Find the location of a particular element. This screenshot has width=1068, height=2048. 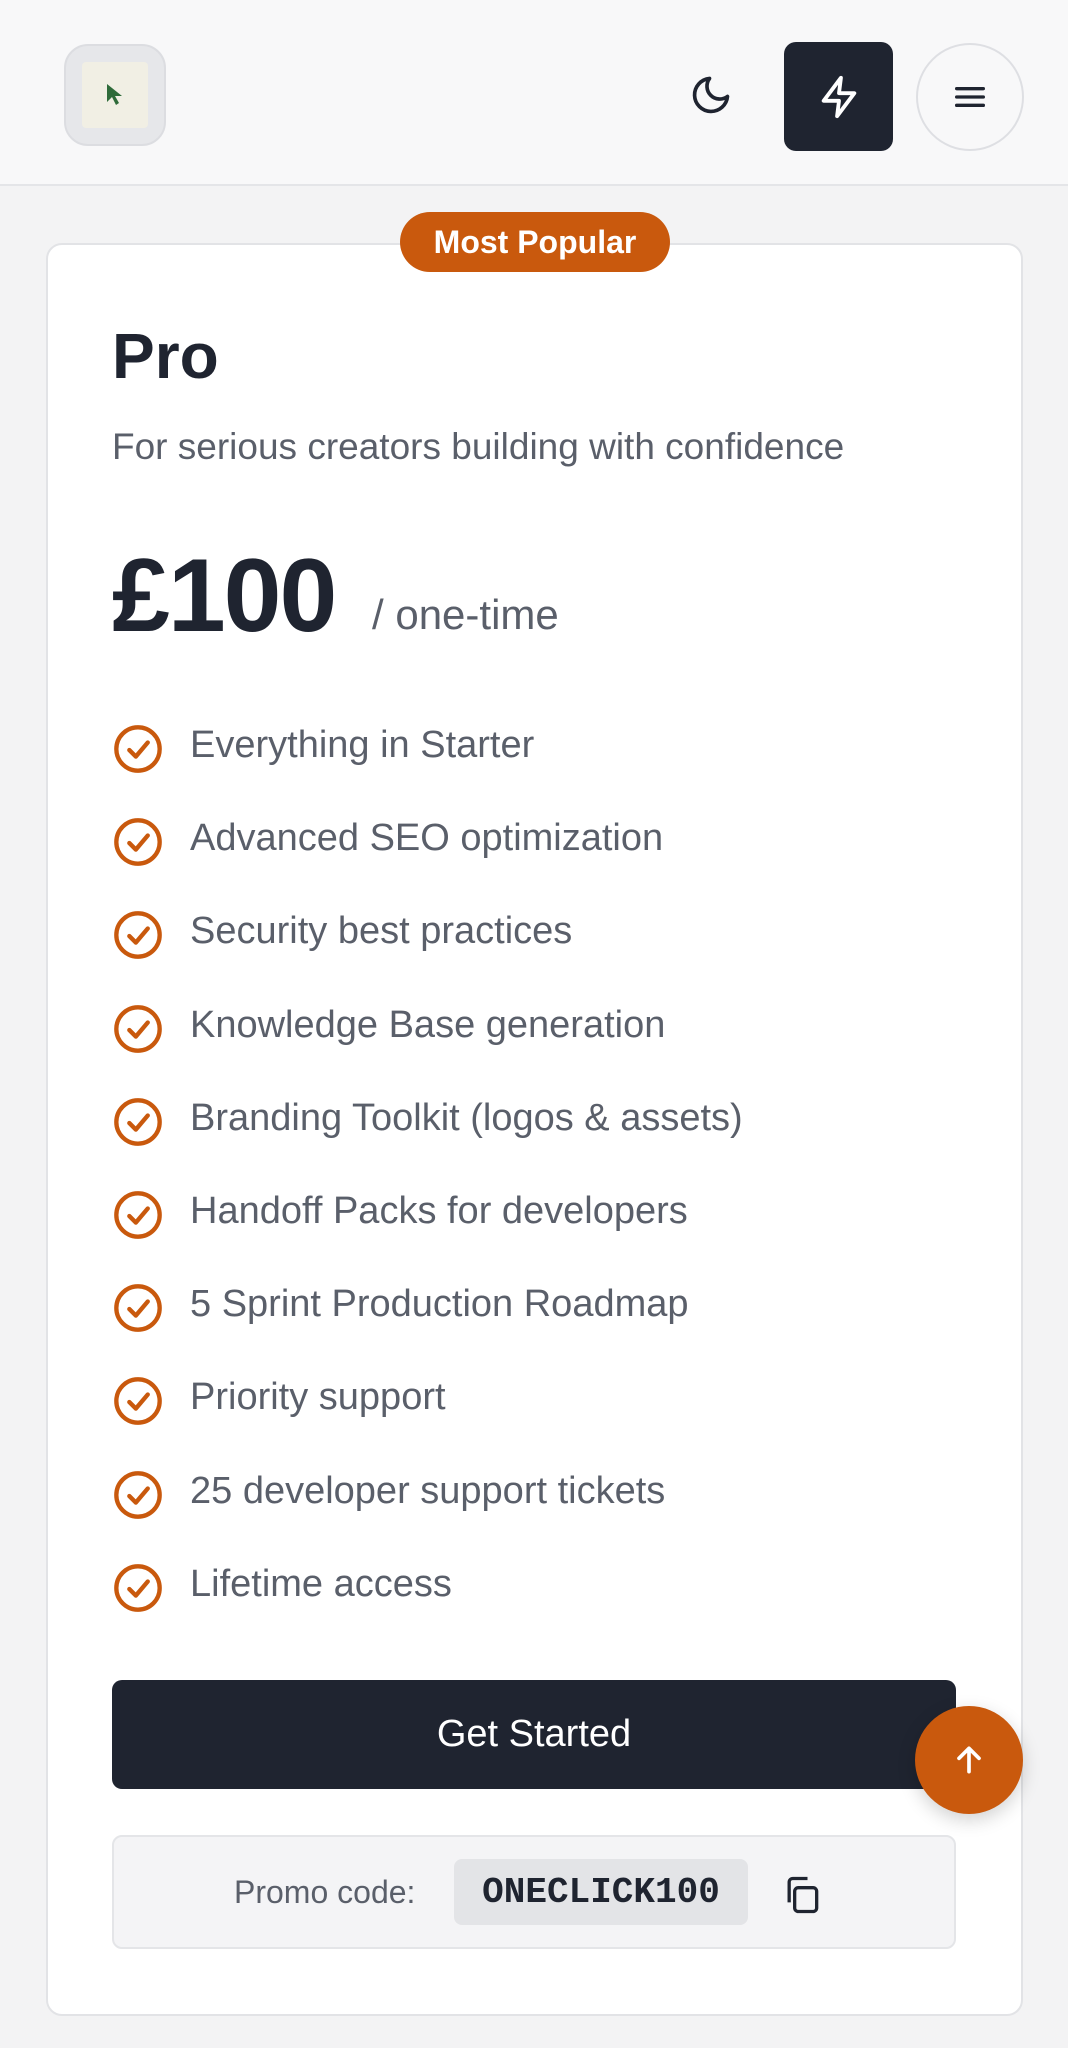

menu-icon is located at coordinates (970, 97).